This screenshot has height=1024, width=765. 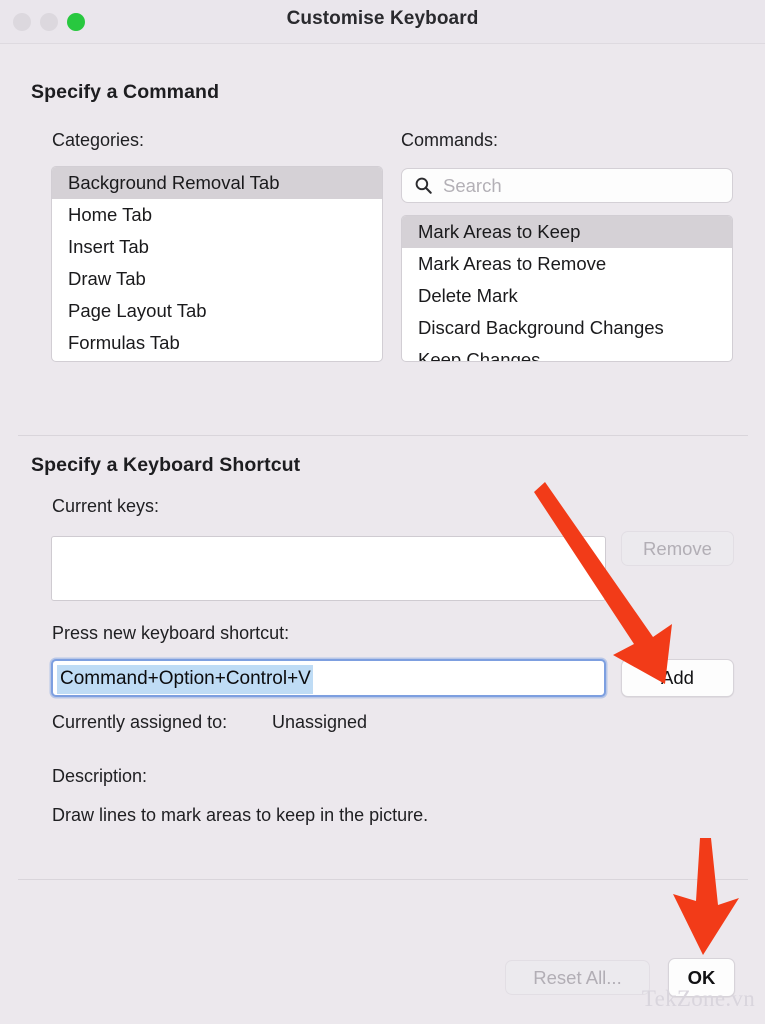 What do you see at coordinates (217, 215) in the screenshot?
I see `list-item: Home Tab` at bounding box center [217, 215].